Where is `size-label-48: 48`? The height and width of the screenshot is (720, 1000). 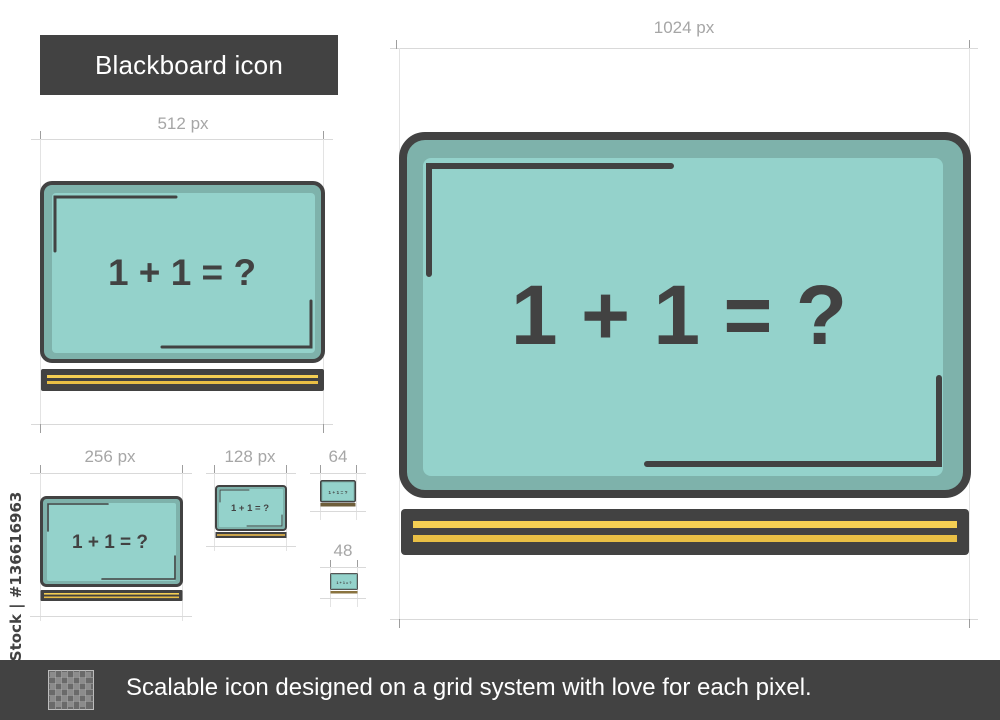 size-label-48: 48 is located at coordinates (343, 550).